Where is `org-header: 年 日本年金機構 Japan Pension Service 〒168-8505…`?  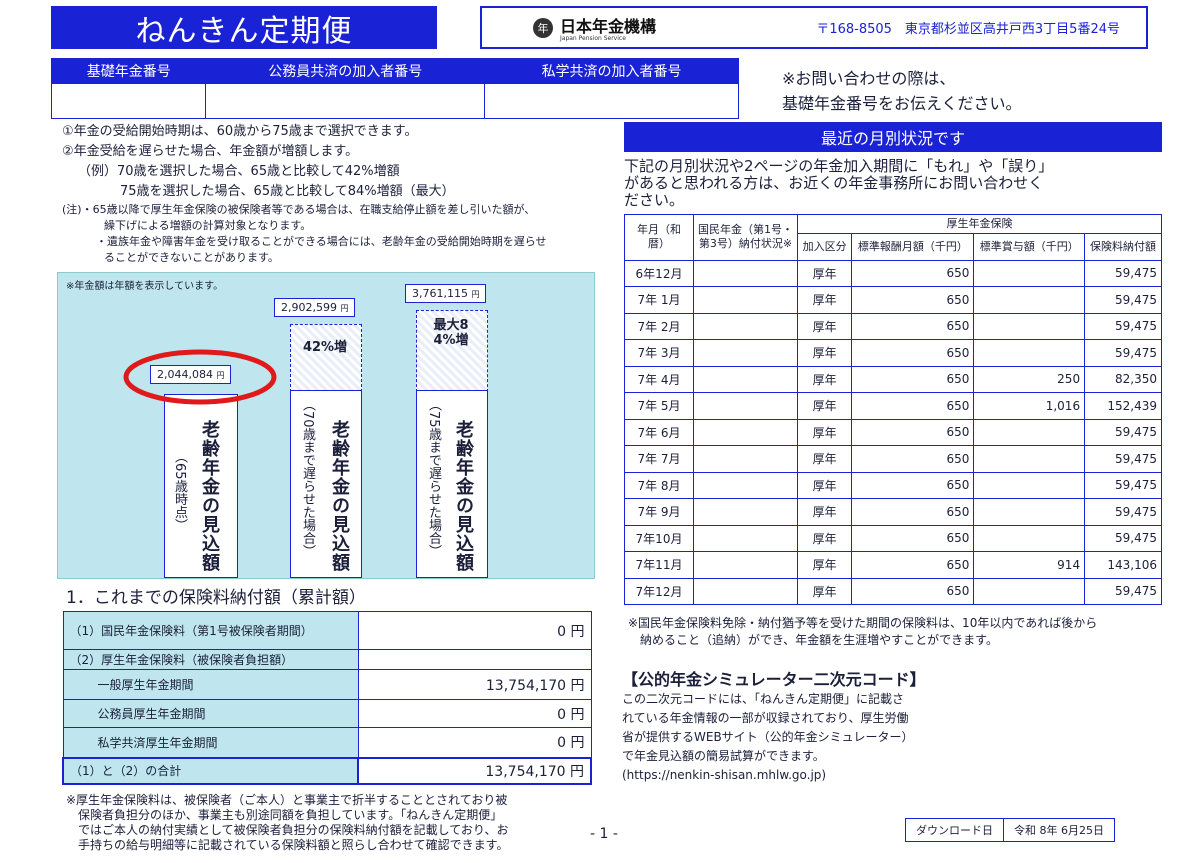 org-header: 年 日本年金機構 Japan Pension Service 〒168-8505… is located at coordinates (814, 27).